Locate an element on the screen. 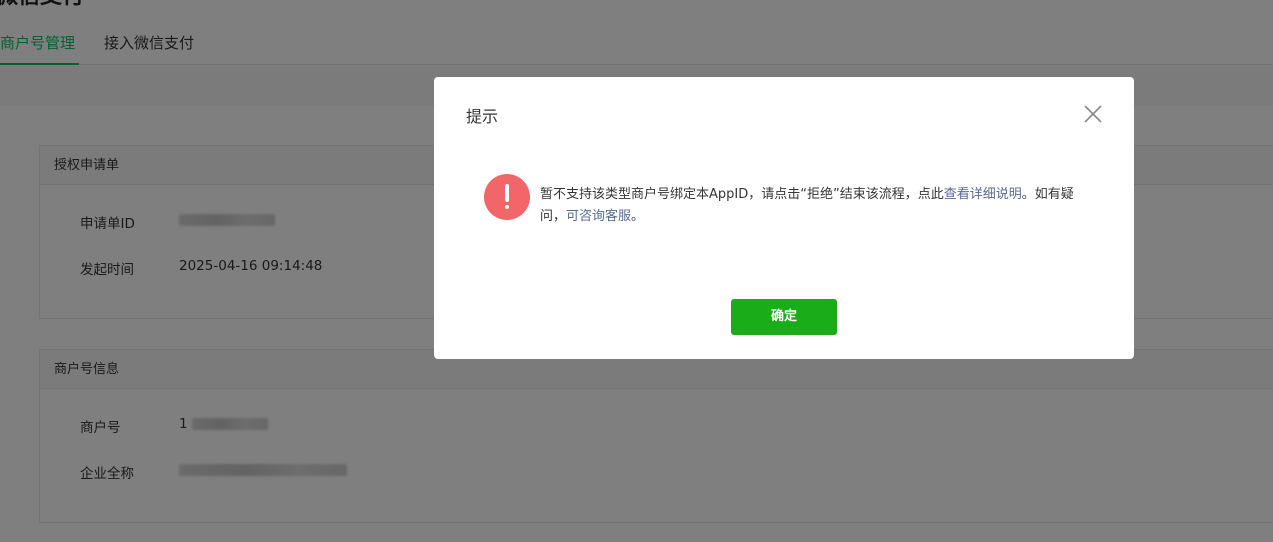 The height and width of the screenshot is (542, 1273). details-link: 查看详细说明 is located at coordinates (983, 194).